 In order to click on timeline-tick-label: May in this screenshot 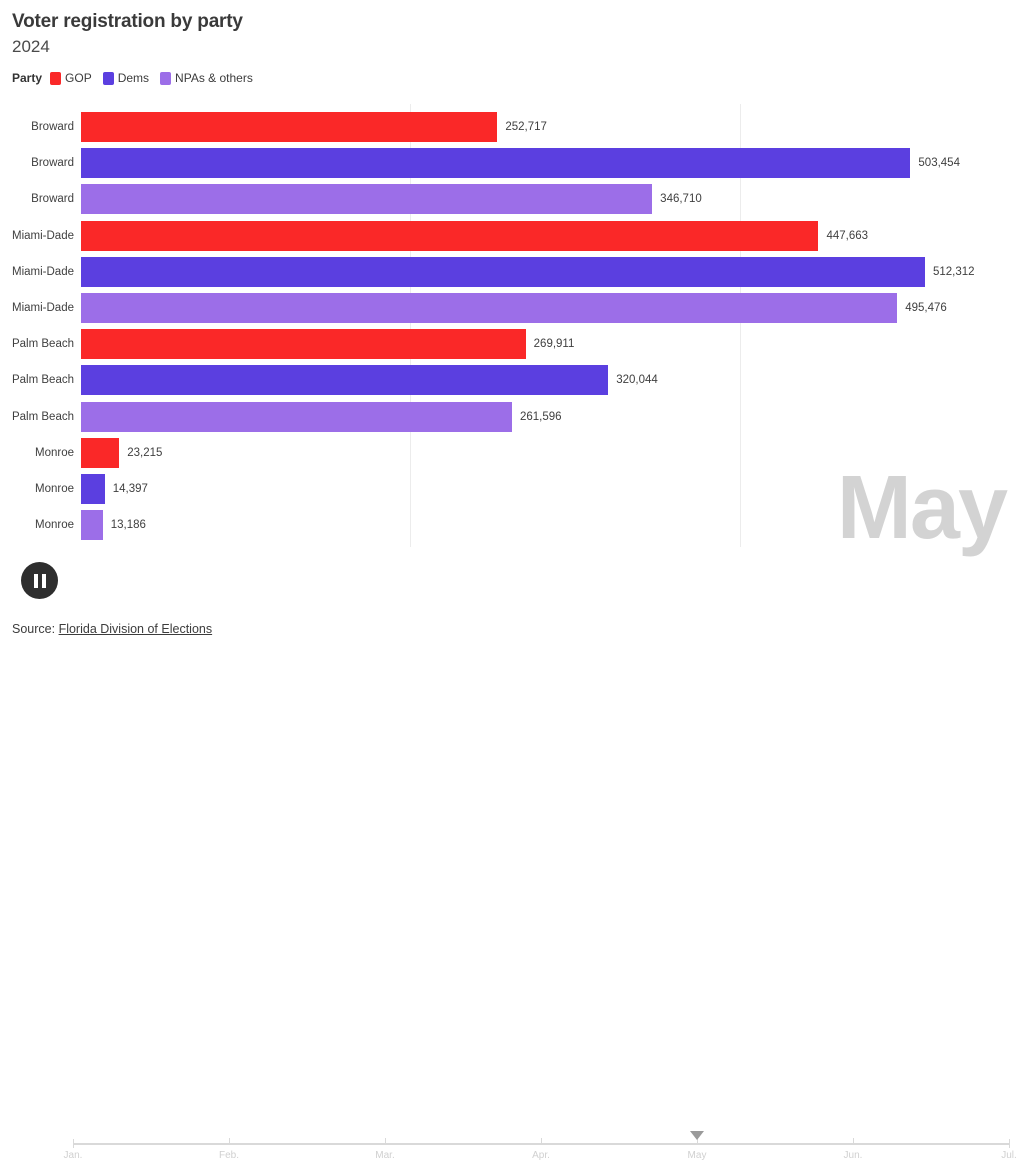, I will do `click(697, 1155)`.